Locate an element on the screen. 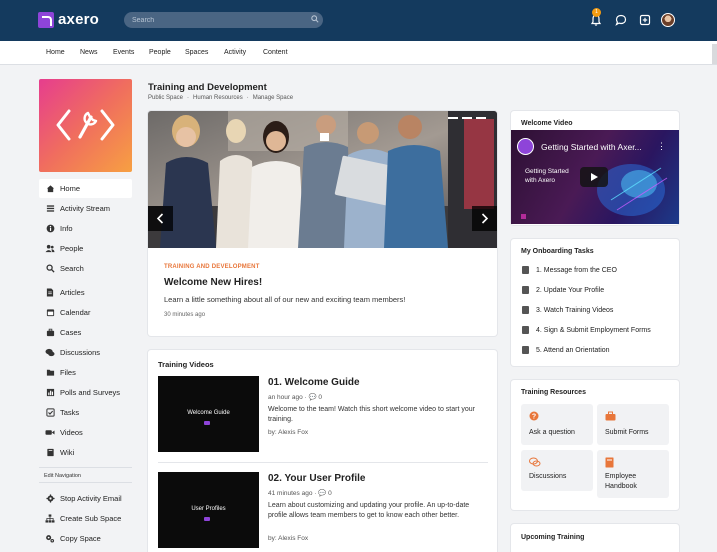 The height and width of the screenshot is (552, 717). nav-content: Content is located at coordinates (275, 52).